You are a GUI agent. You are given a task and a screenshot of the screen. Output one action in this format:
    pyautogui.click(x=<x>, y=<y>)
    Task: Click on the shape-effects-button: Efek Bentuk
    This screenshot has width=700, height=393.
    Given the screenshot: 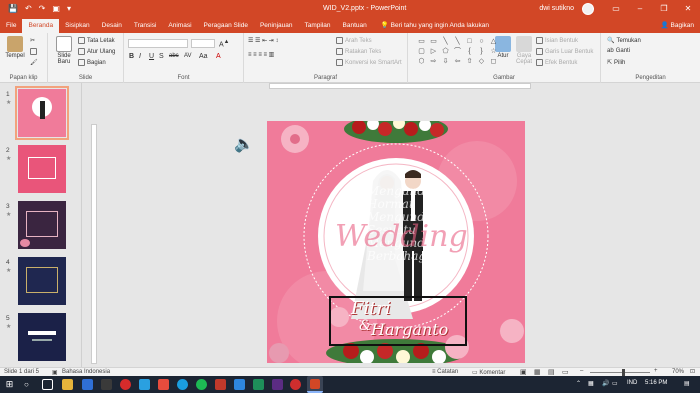 What is the action you would take?
    pyautogui.click(x=556, y=62)
    